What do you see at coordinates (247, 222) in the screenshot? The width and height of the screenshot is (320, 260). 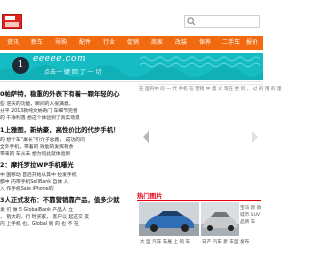 I see `side-note: 品牌 车` at bounding box center [247, 222].